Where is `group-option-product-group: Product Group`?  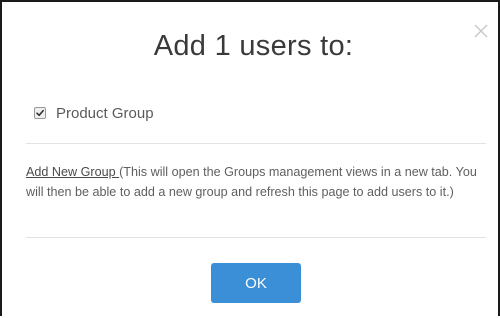
group-option-product-group: Product Group is located at coordinates (94, 113).